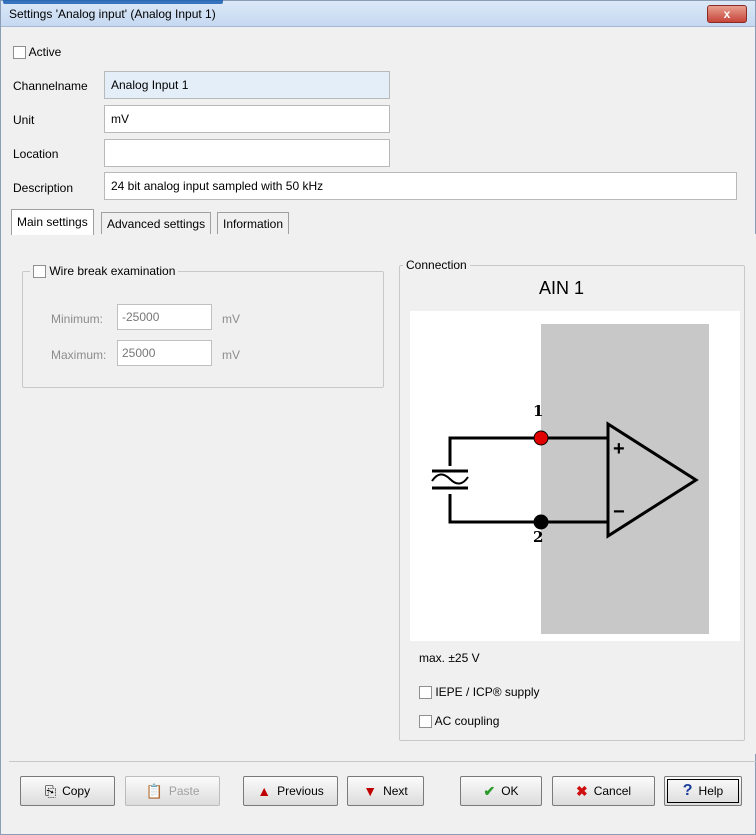 Image resolution: width=756 pixels, height=835 pixels. I want to click on description-label: Description, so click(43, 188).